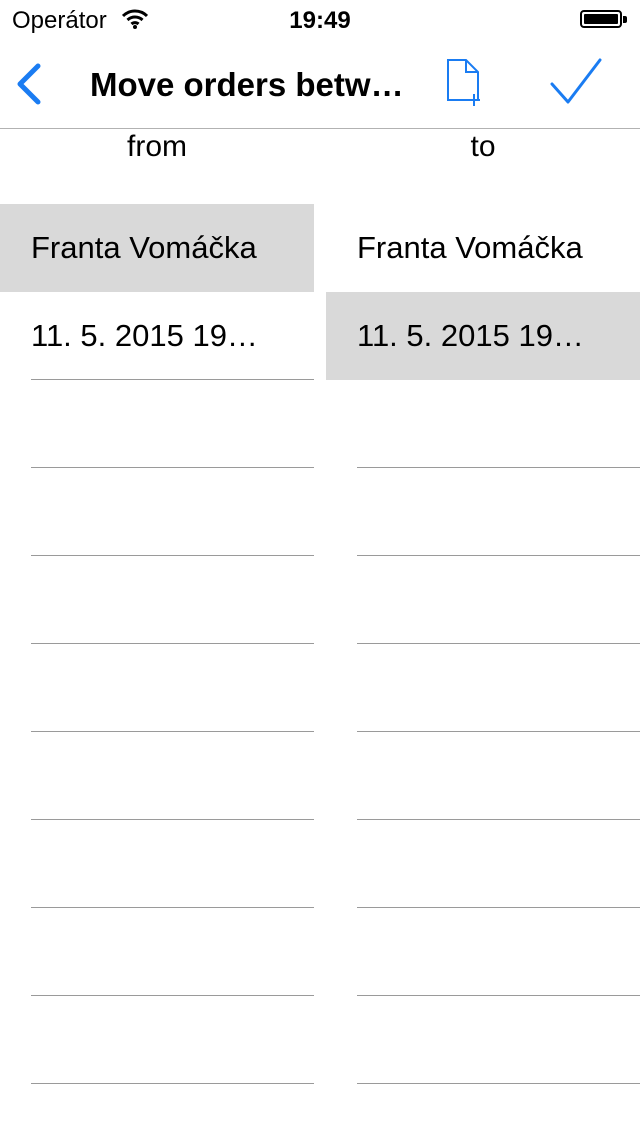 This screenshot has width=640, height=1136. What do you see at coordinates (483, 146) in the screenshot?
I see `to-column-header: to` at bounding box center [483, 146].